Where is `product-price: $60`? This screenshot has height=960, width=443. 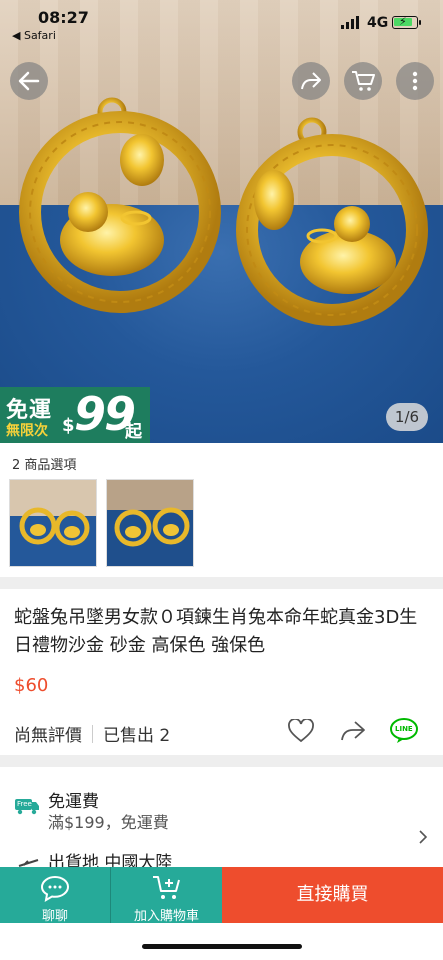 product-price: $60 is located at coordinates (31, 685).